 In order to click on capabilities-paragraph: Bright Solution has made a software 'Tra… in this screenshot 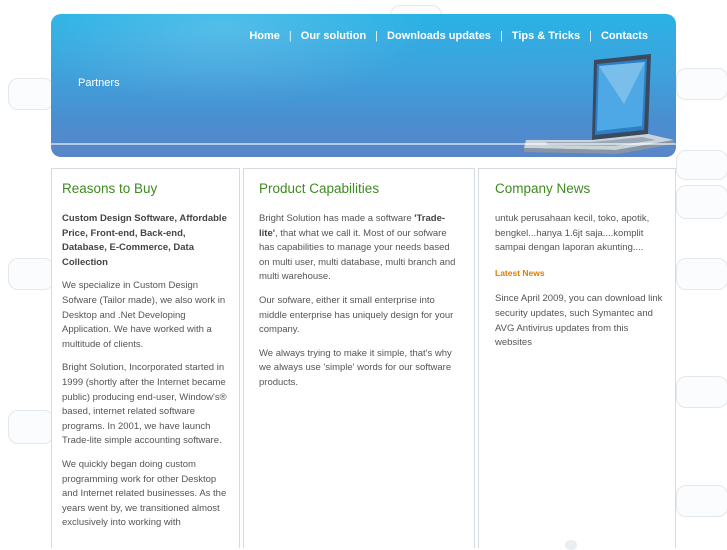, I will do `click(360, 248)`.